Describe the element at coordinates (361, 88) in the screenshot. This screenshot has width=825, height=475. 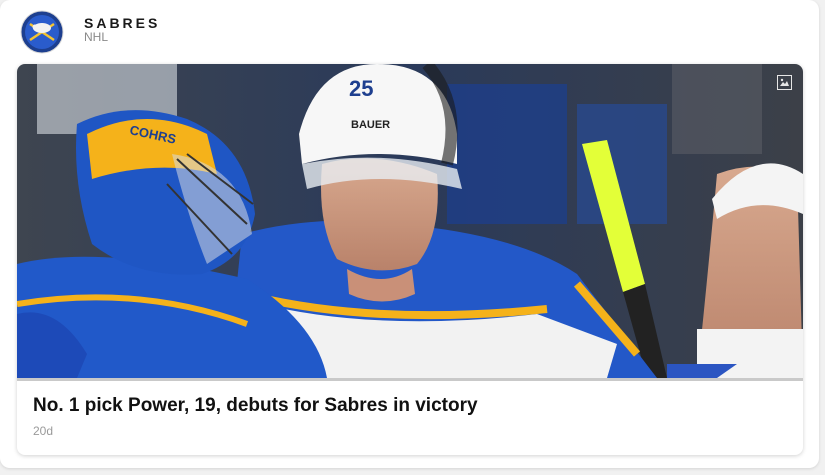
I see `jersey-number-text: 25` at that location.